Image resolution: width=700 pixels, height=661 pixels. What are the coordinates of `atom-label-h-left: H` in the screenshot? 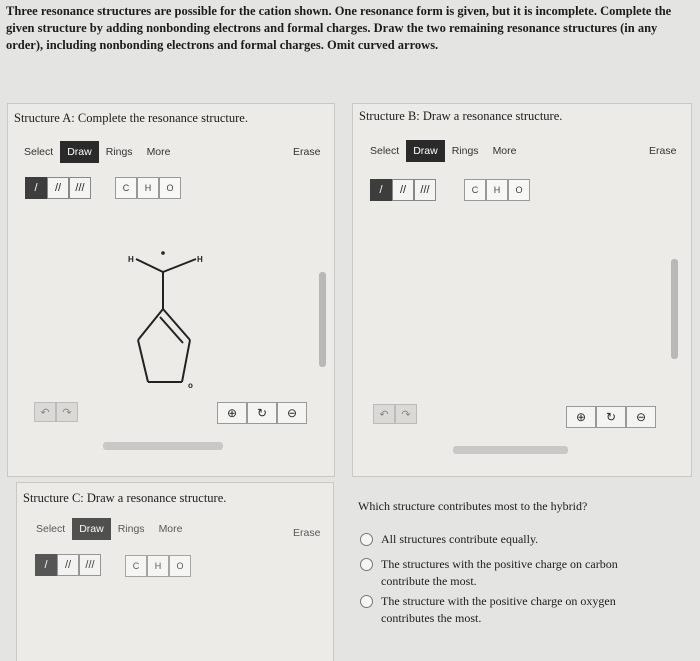 It's located at (131, 259).